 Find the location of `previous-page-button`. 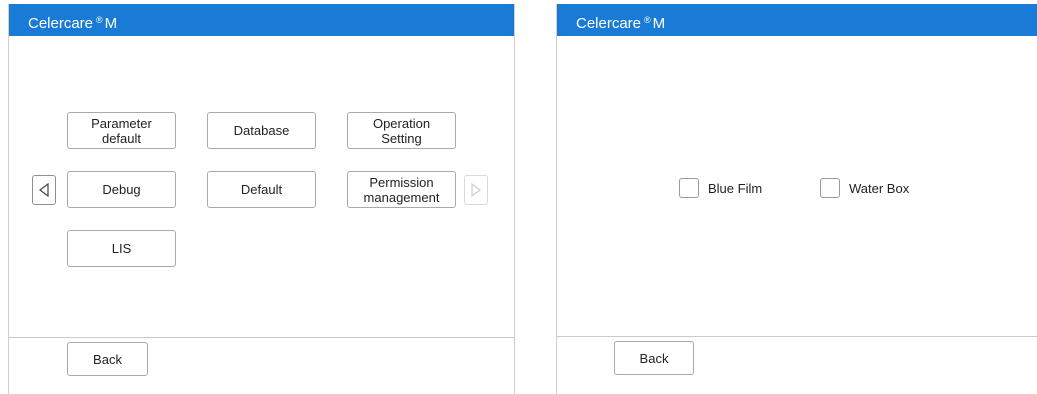

previous-page-button is located at coordinates (44, 190).